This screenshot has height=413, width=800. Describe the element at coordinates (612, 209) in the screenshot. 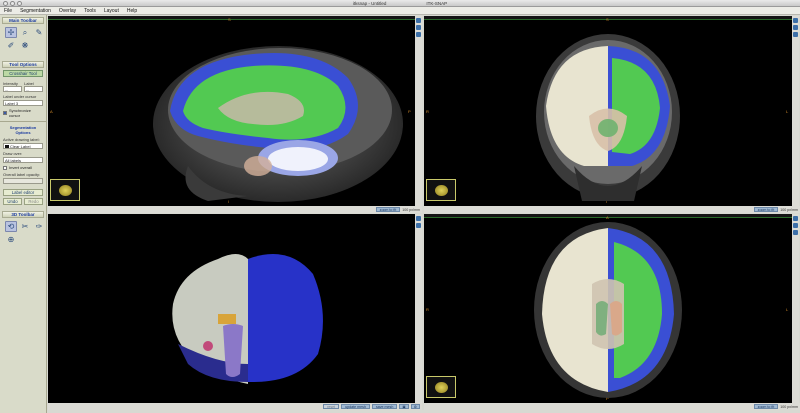

I see `coronal-bottom-bar: zoom to fit 100 px/mm` at that location.